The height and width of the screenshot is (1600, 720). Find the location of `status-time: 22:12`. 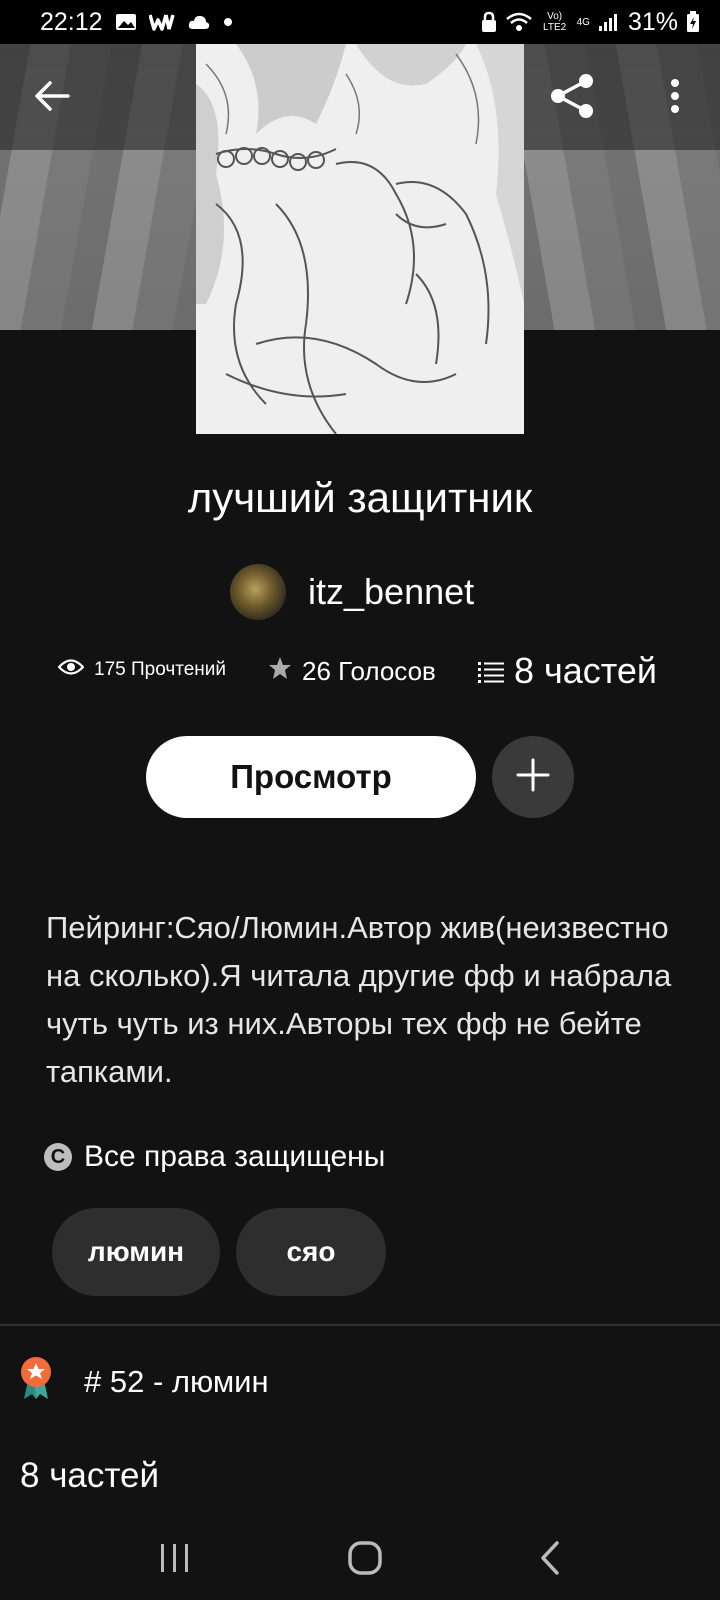

status-time: 22:12 is located at coordinates (71, 21).